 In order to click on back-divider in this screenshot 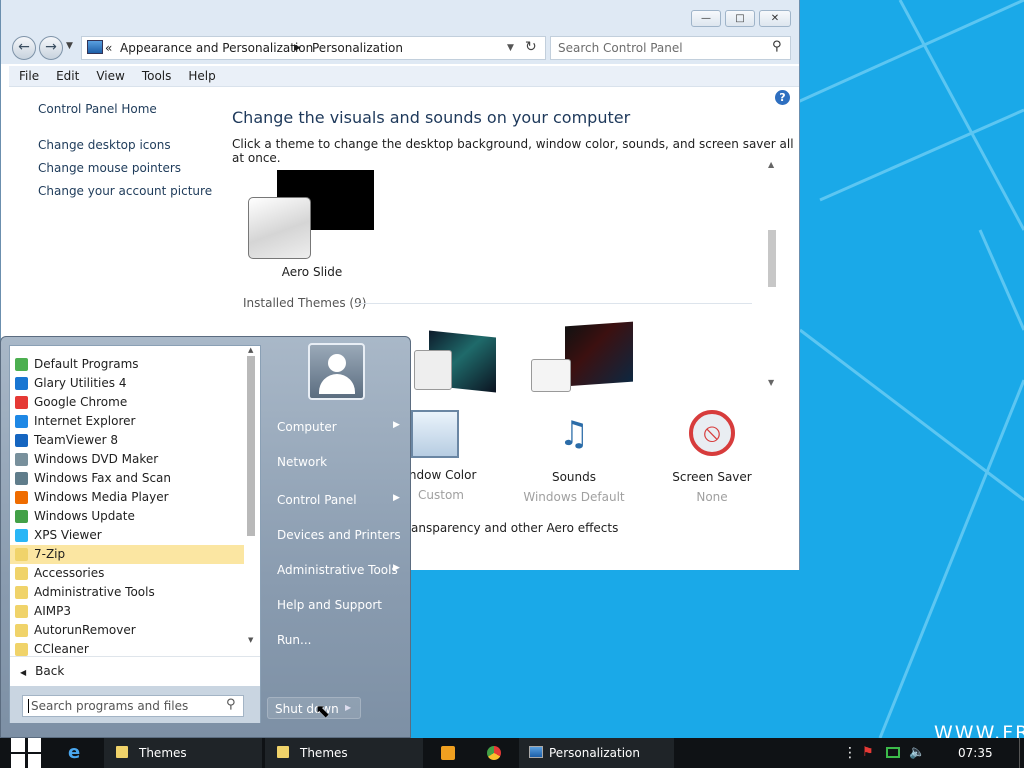, I will do `click(135, 656)`.